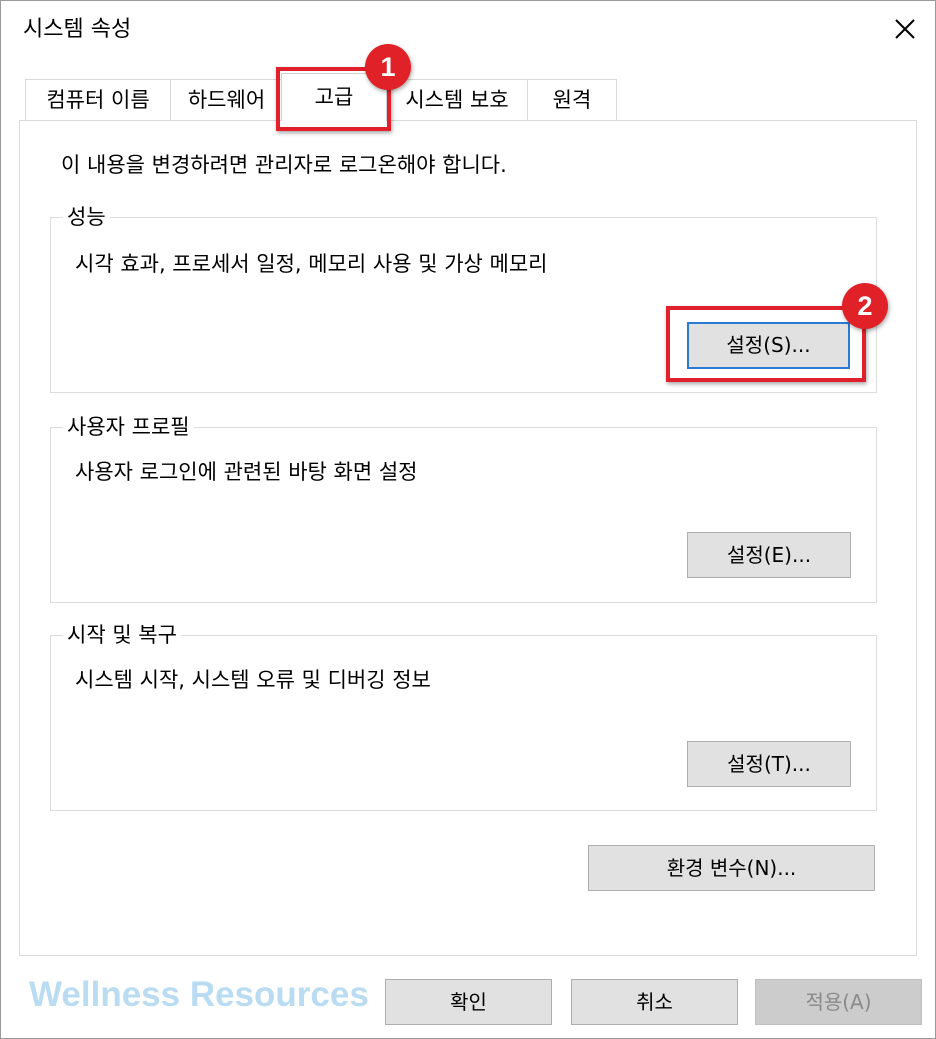 This screenshot has height=1039, width=936. Describe the element at coordinates (226, 99) in the screenshot. I see `tab-hardware: 하드웨어` at that location.